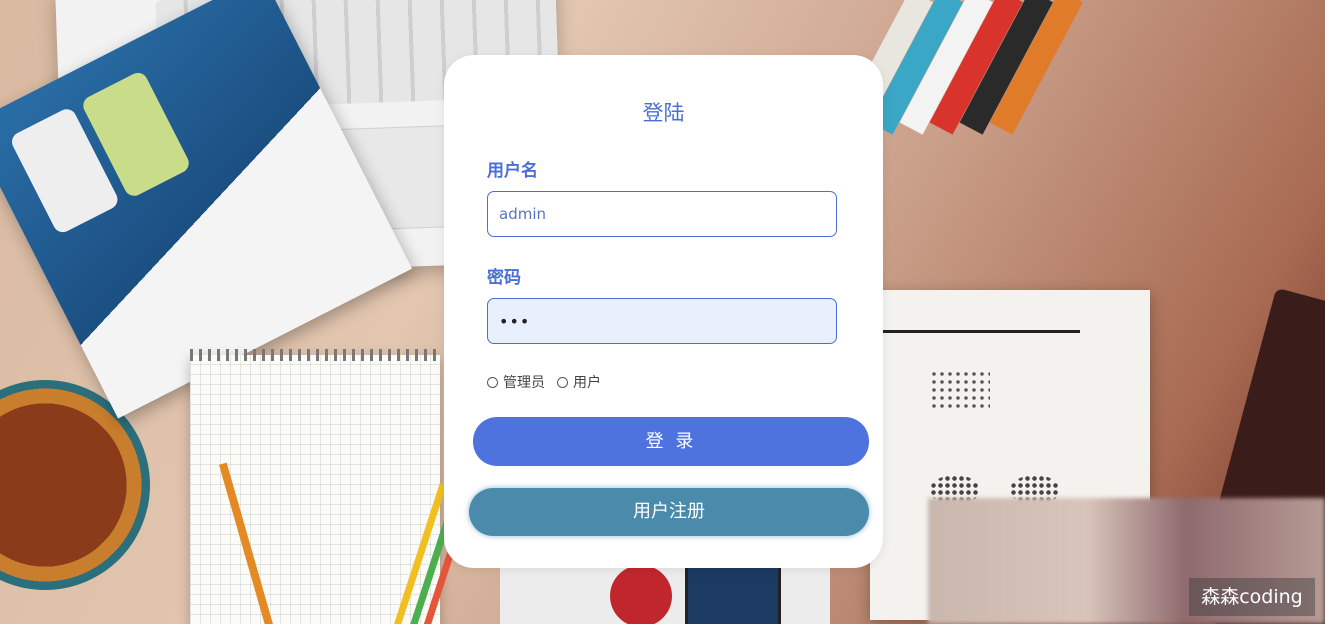  Describe the element at coordinates (512, 171) in the screenshot. I see `username-label: 用户名` at that location.